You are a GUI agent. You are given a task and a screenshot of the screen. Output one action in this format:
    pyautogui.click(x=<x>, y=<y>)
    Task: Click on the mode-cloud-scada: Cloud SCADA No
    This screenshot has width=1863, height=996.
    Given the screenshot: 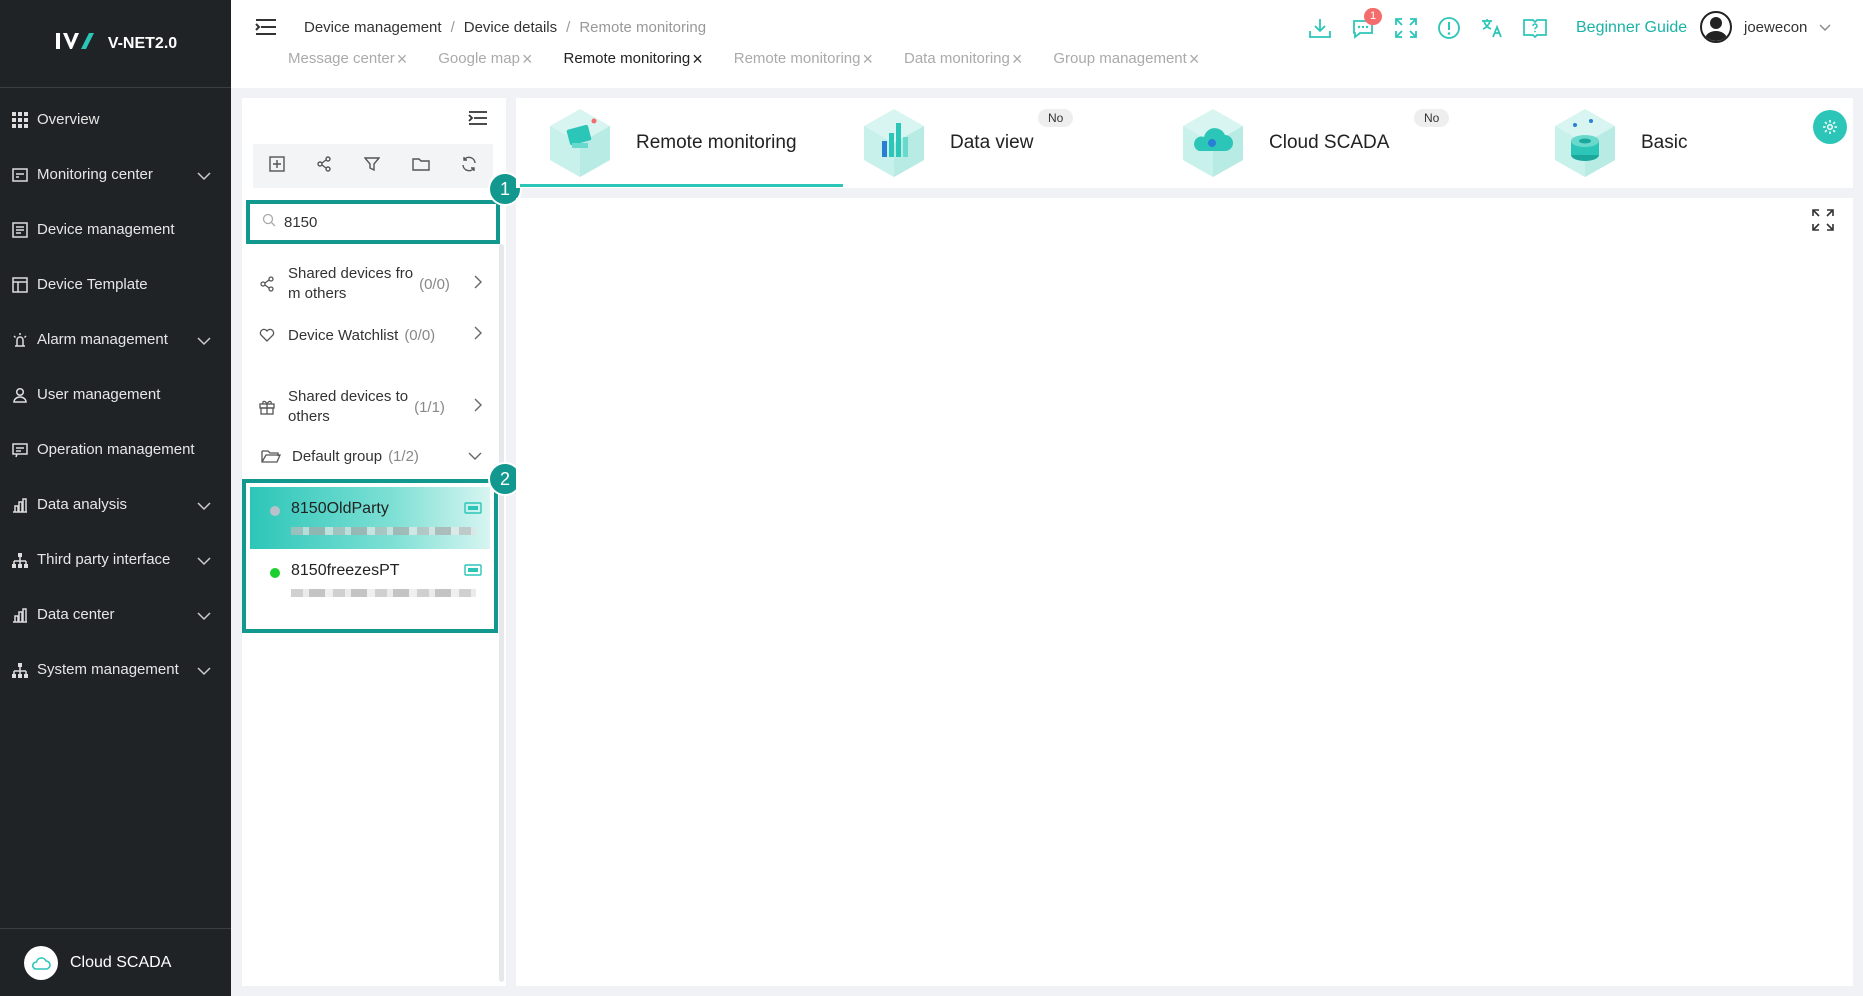 What is the action you would take?
    pyautogui.click(x=1314, y=143)
    